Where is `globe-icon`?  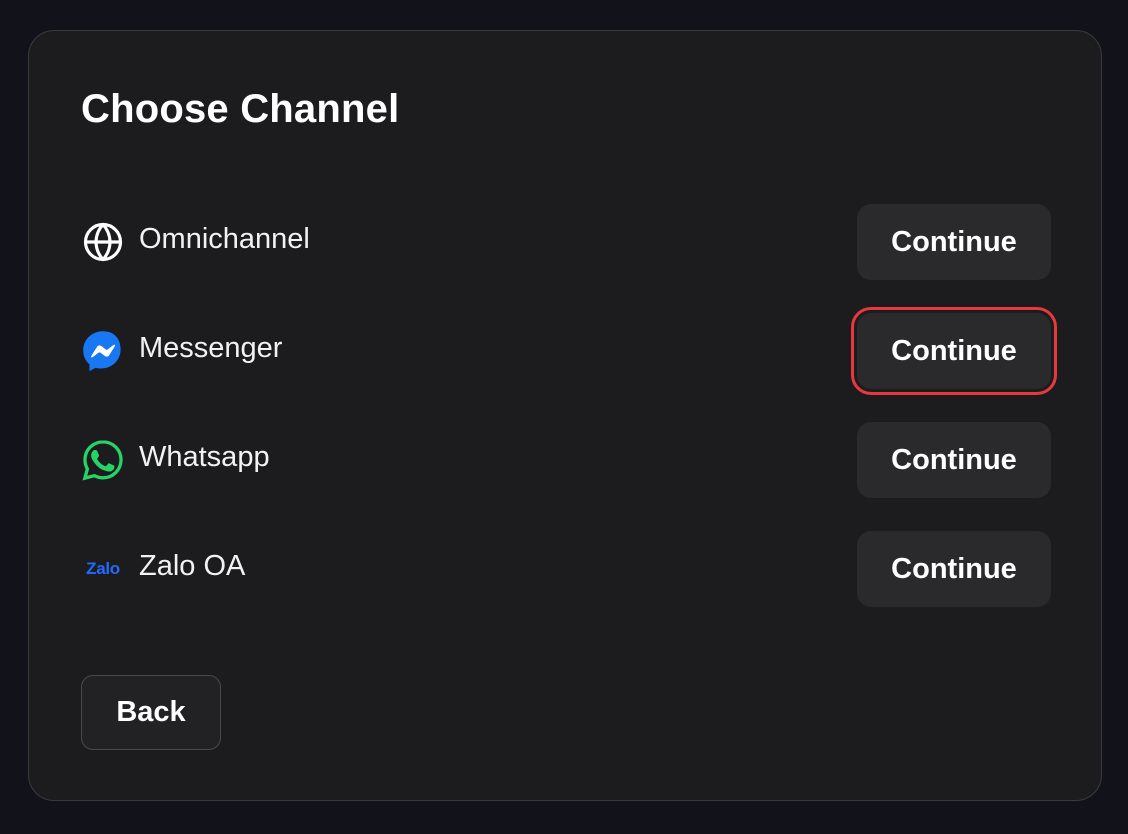
globe-icon is located at coordinates (103, 242).